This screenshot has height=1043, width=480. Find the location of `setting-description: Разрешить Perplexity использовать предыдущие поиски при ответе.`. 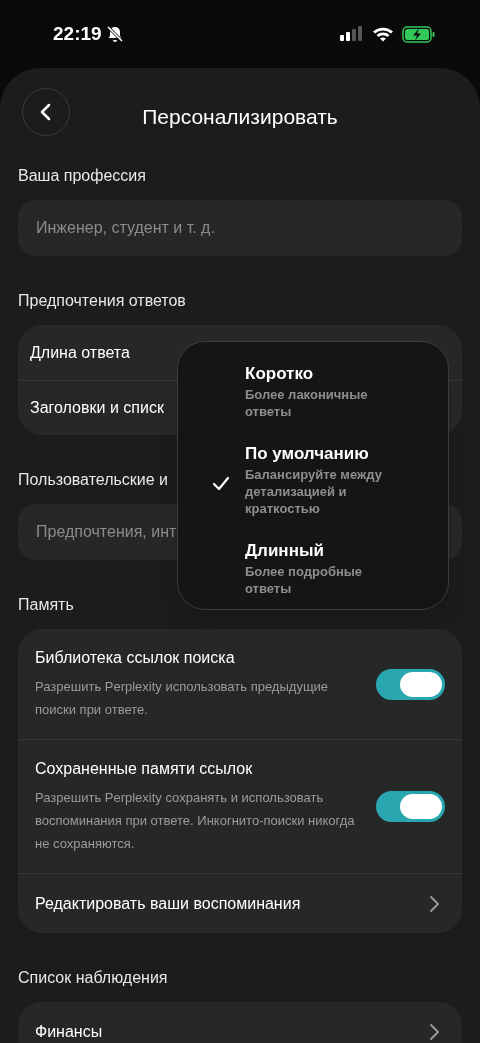

setting-description: Разрешить Perplexity использовать предыдущие поиски при ответе. is located at coordinates (182, 698).